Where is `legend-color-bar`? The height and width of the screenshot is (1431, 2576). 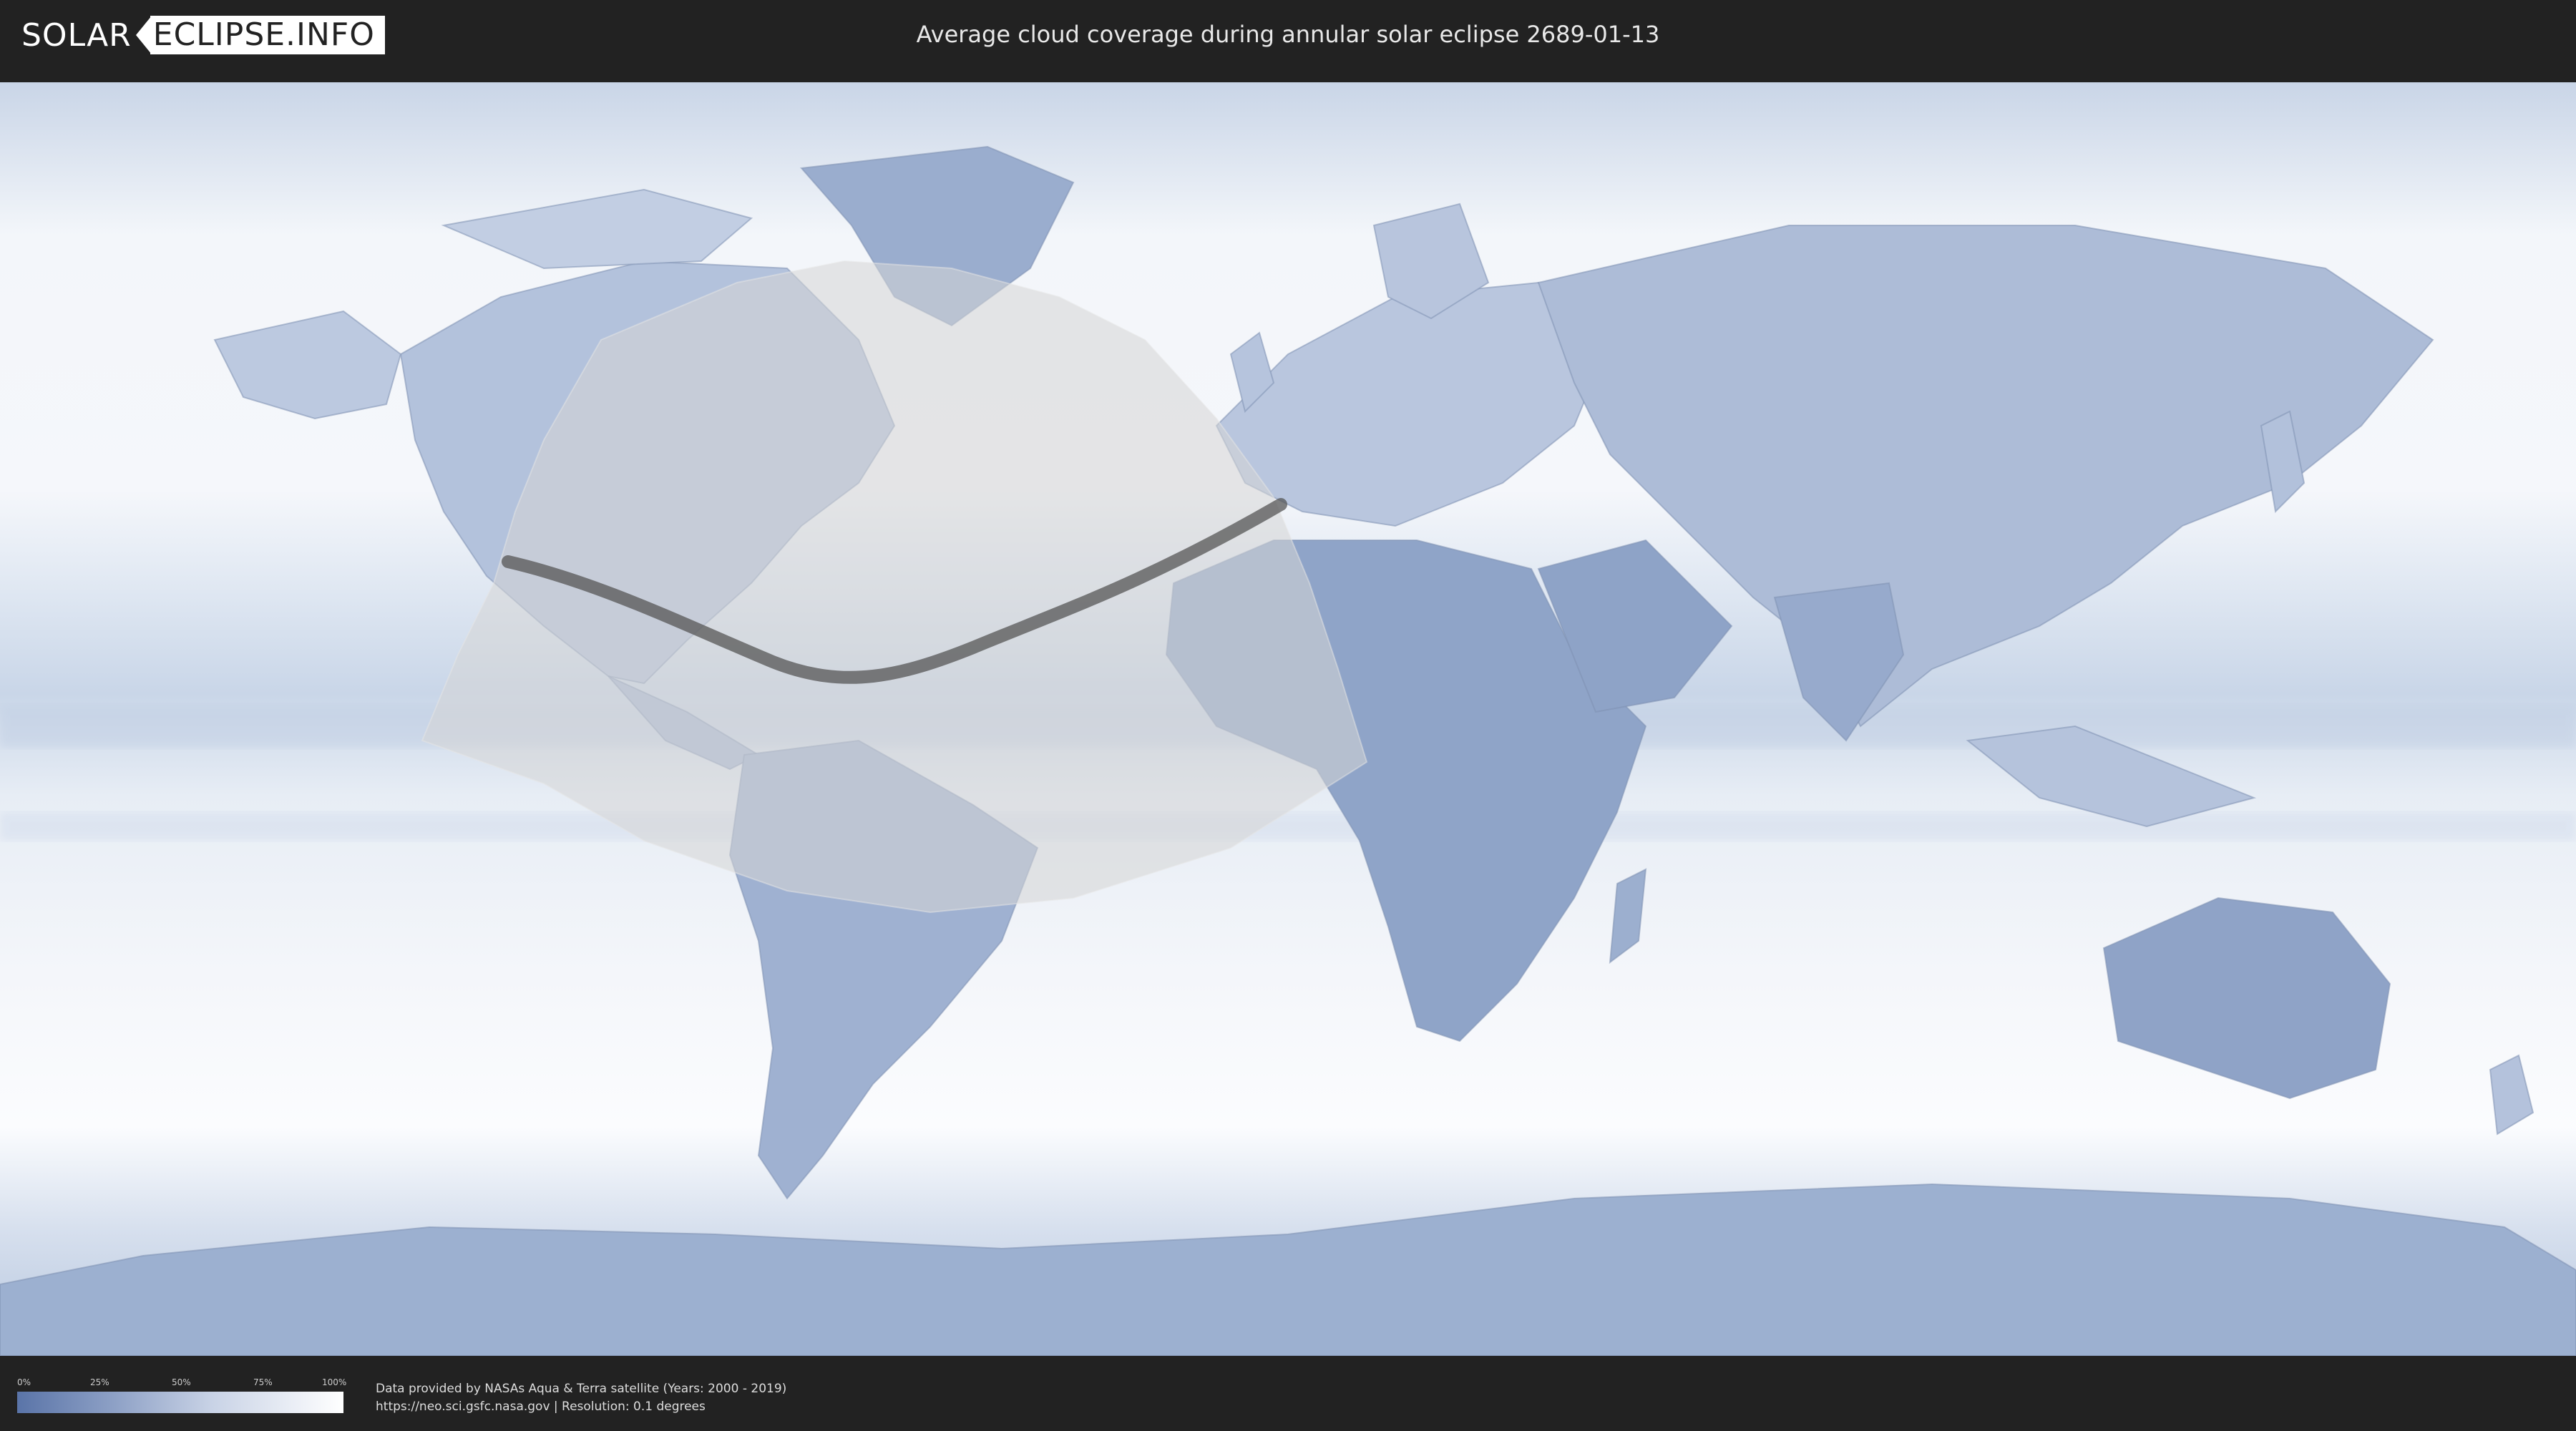 legend-color-bar is located at coordinates (180, 1403).